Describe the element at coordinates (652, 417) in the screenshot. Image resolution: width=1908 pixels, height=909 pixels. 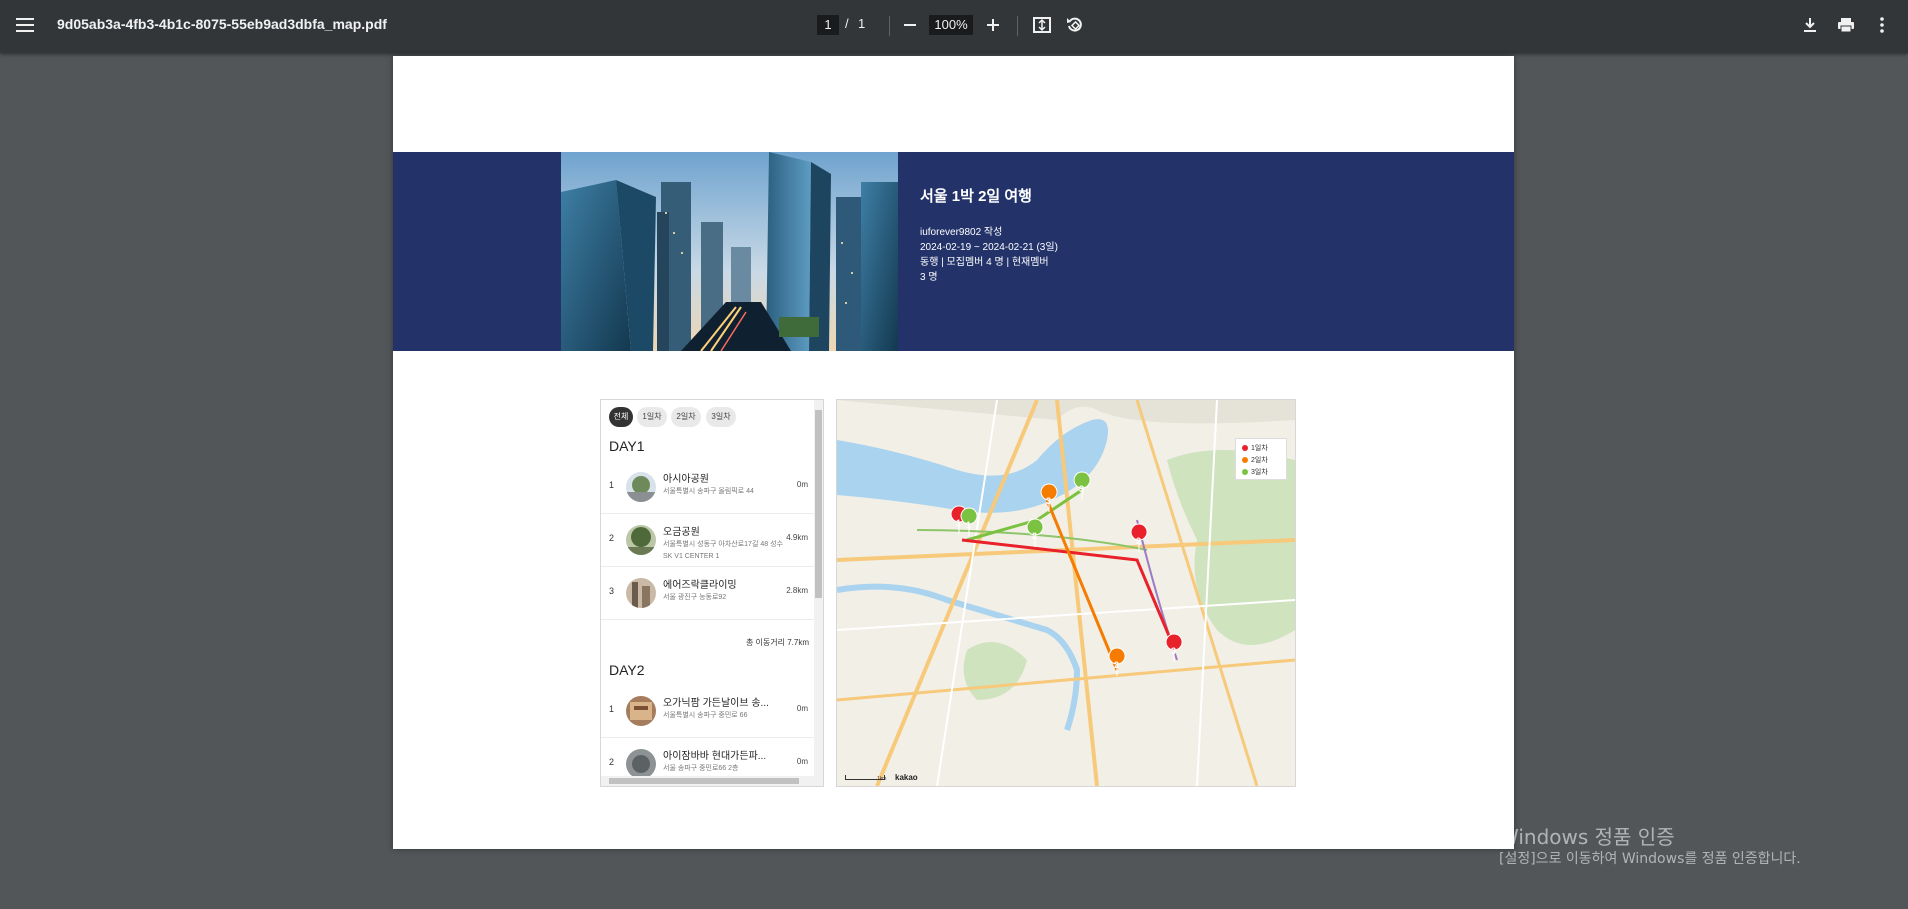
I see `tab-day1: 1일차` at that location.